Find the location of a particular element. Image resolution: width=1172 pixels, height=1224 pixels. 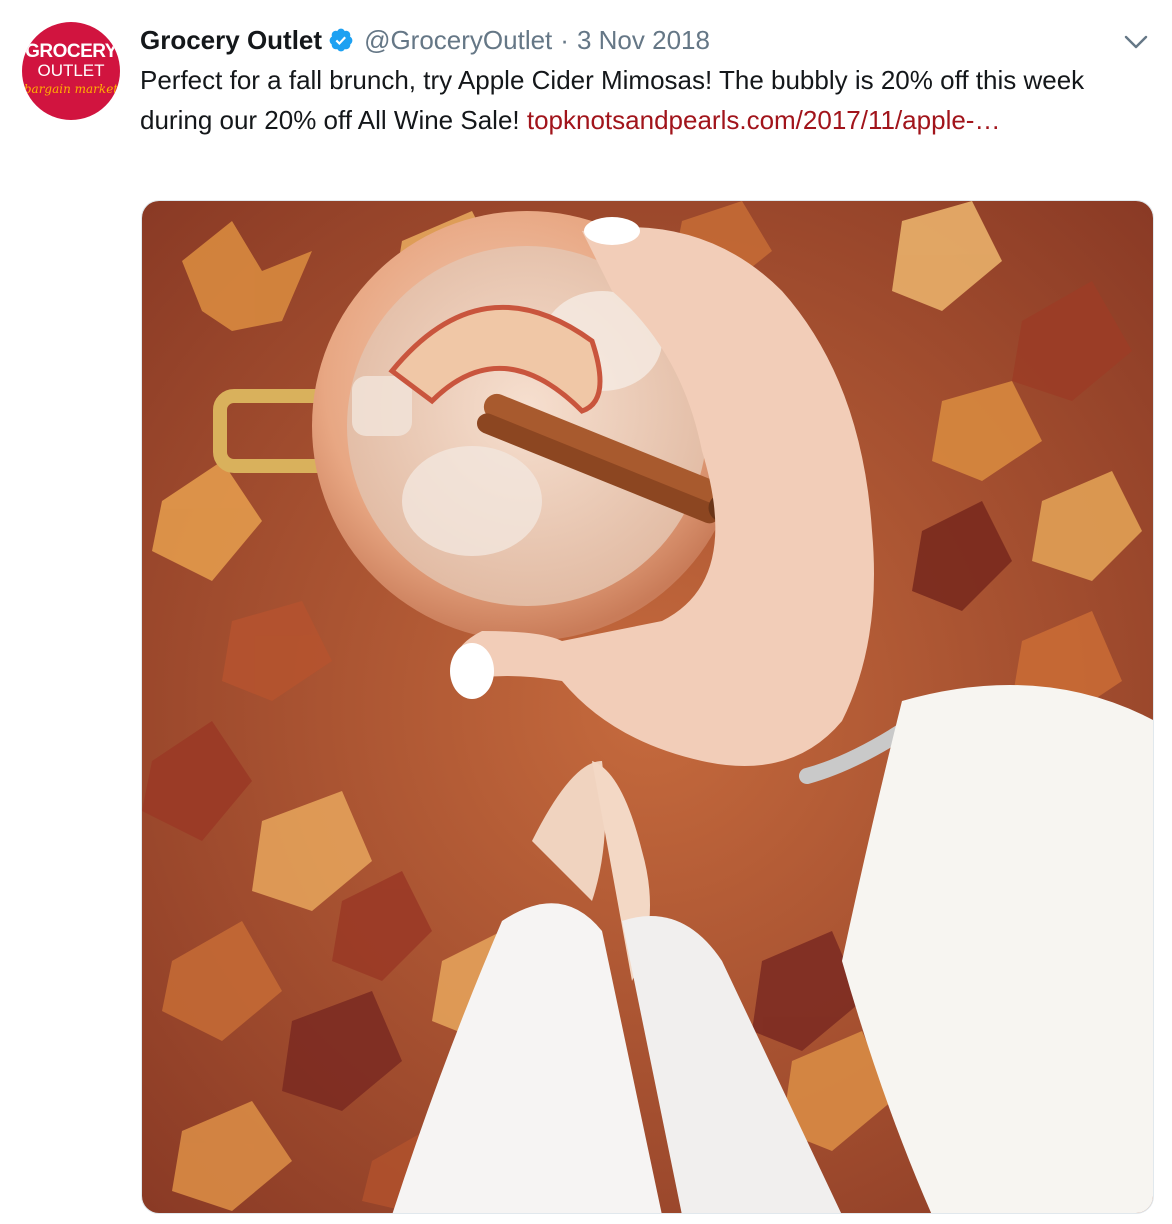

avatar-logo-line2: OUTLET is located at coordinates (71, 70).